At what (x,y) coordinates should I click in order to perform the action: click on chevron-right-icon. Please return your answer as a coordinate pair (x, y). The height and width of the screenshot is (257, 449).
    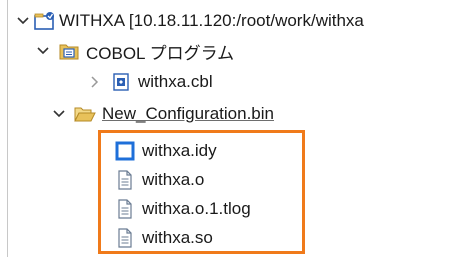
    Looking at the image, I should click on (95, 82).